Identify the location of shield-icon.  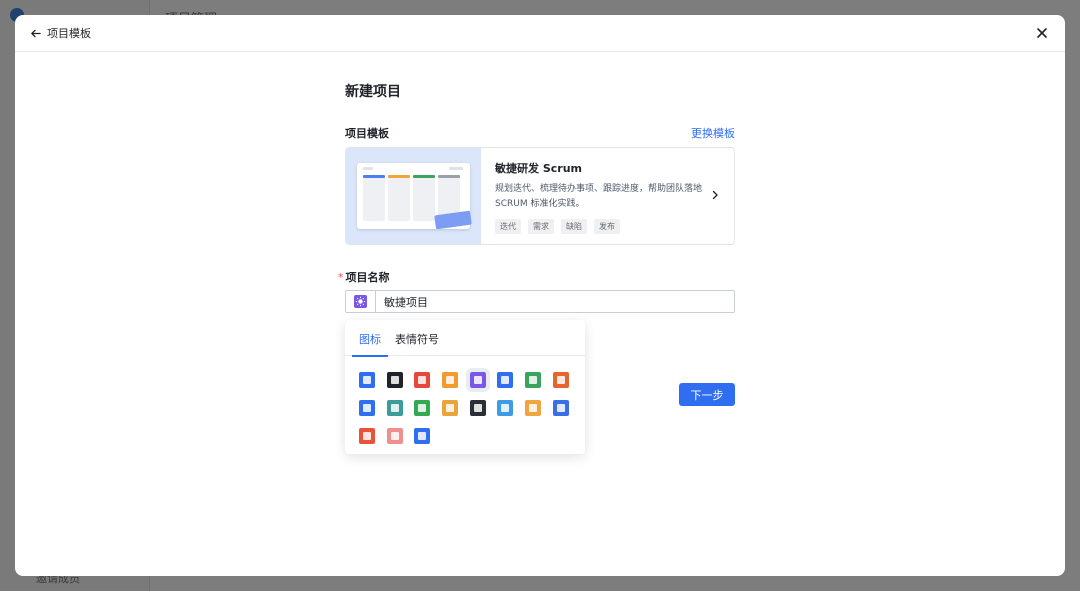
(367, 408).